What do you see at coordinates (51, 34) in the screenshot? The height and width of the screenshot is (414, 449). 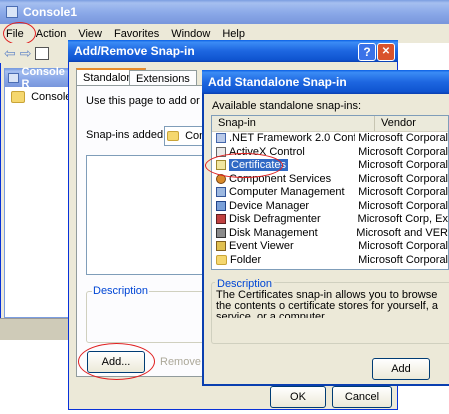 I see `menu-action: Action` at bounding box center [51, 34].